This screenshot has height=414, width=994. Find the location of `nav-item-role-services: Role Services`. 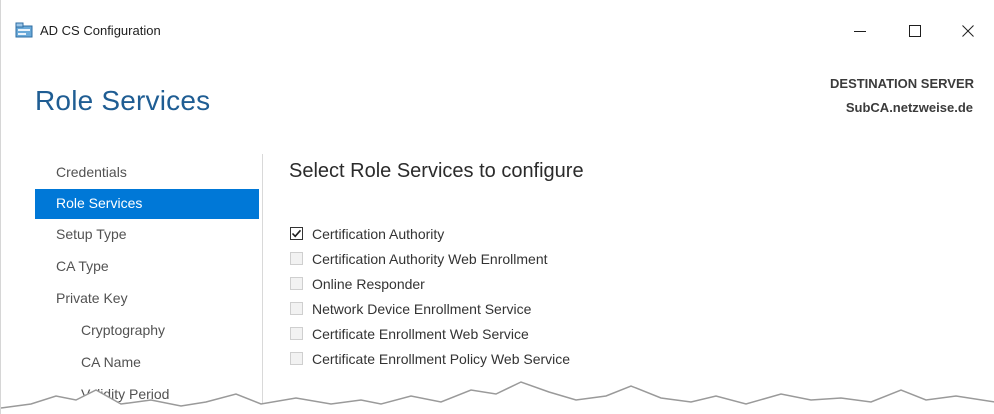

nav-item-role-services: Role Services is located at coordinates (147, 204).